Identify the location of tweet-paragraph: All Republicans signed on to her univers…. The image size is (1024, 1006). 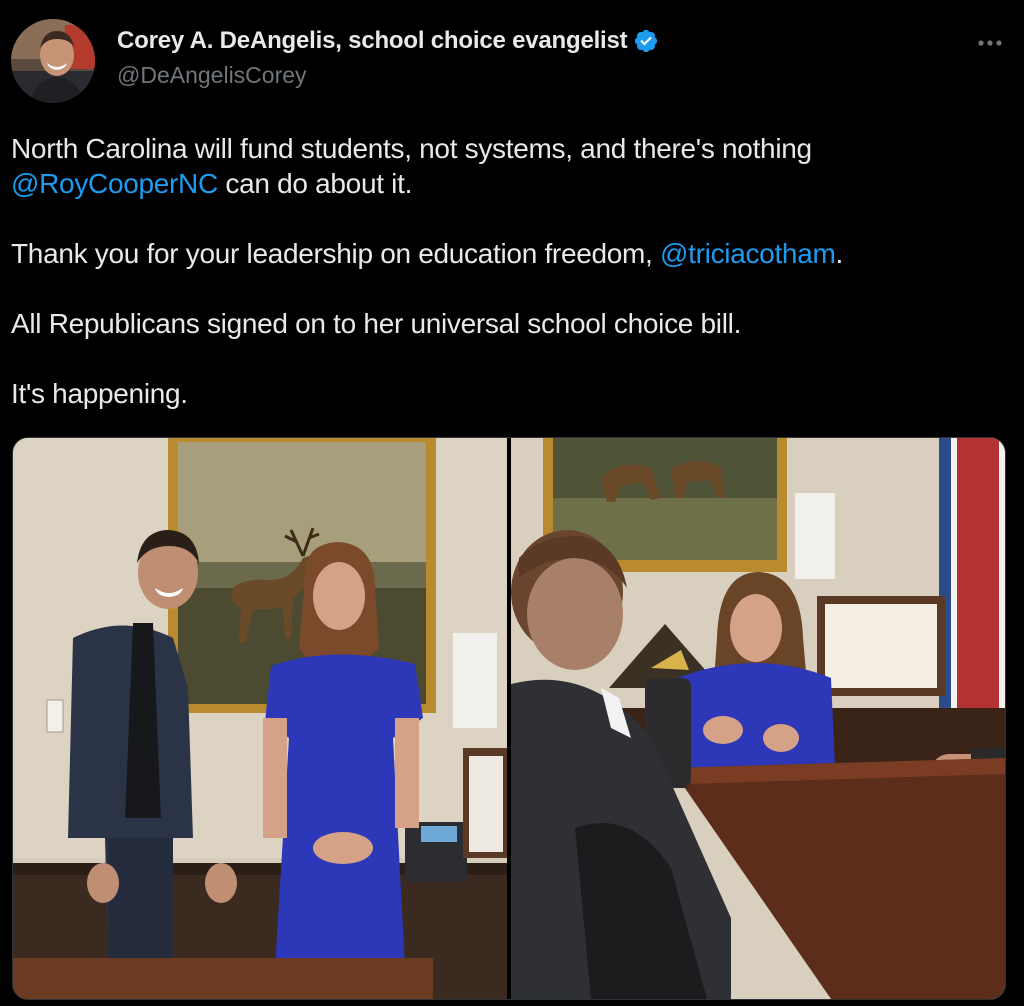
(376, 323).